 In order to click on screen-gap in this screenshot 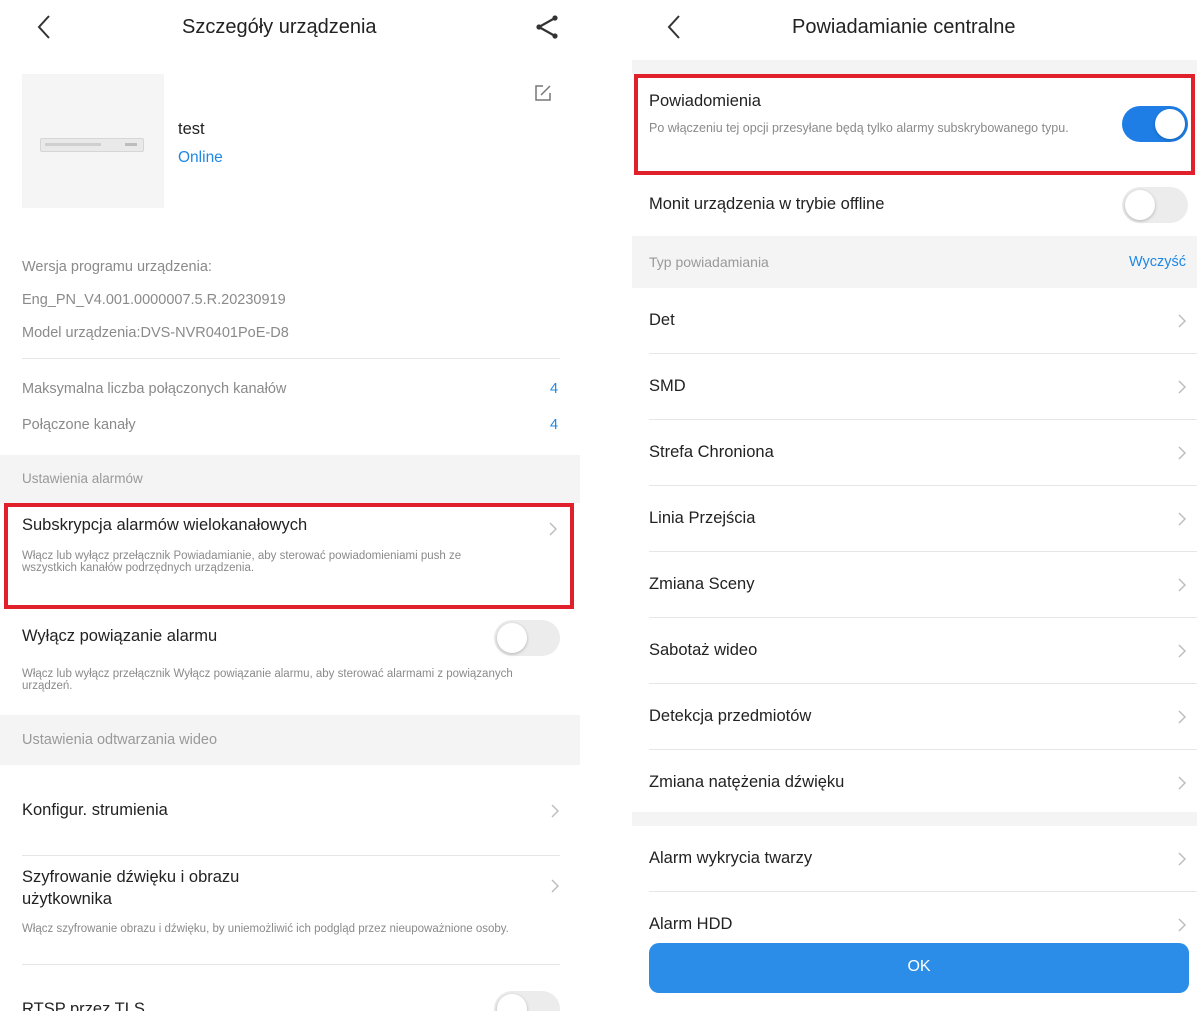, I will do `click(606, 505)`.